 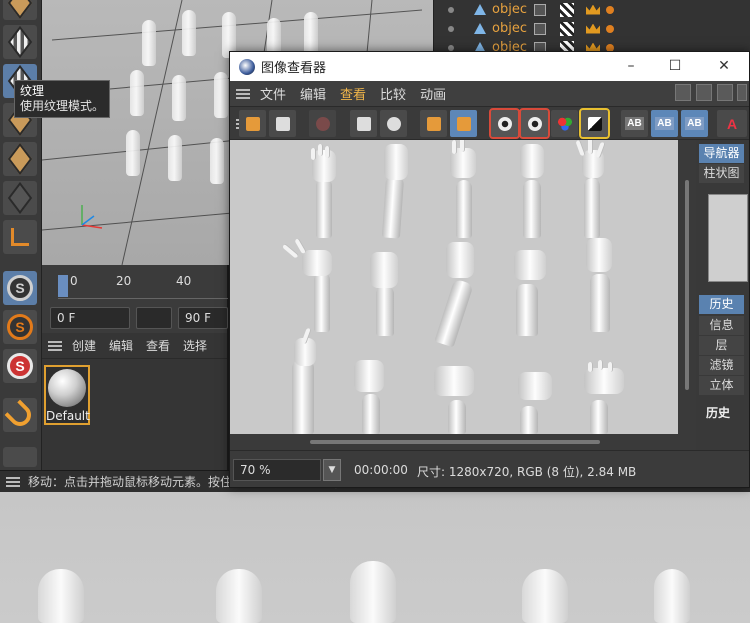 What do you see at coordinates (203, 318) in the screenshot?
I see `end-frame-field: 90 F` at bounding box center [203, 318].